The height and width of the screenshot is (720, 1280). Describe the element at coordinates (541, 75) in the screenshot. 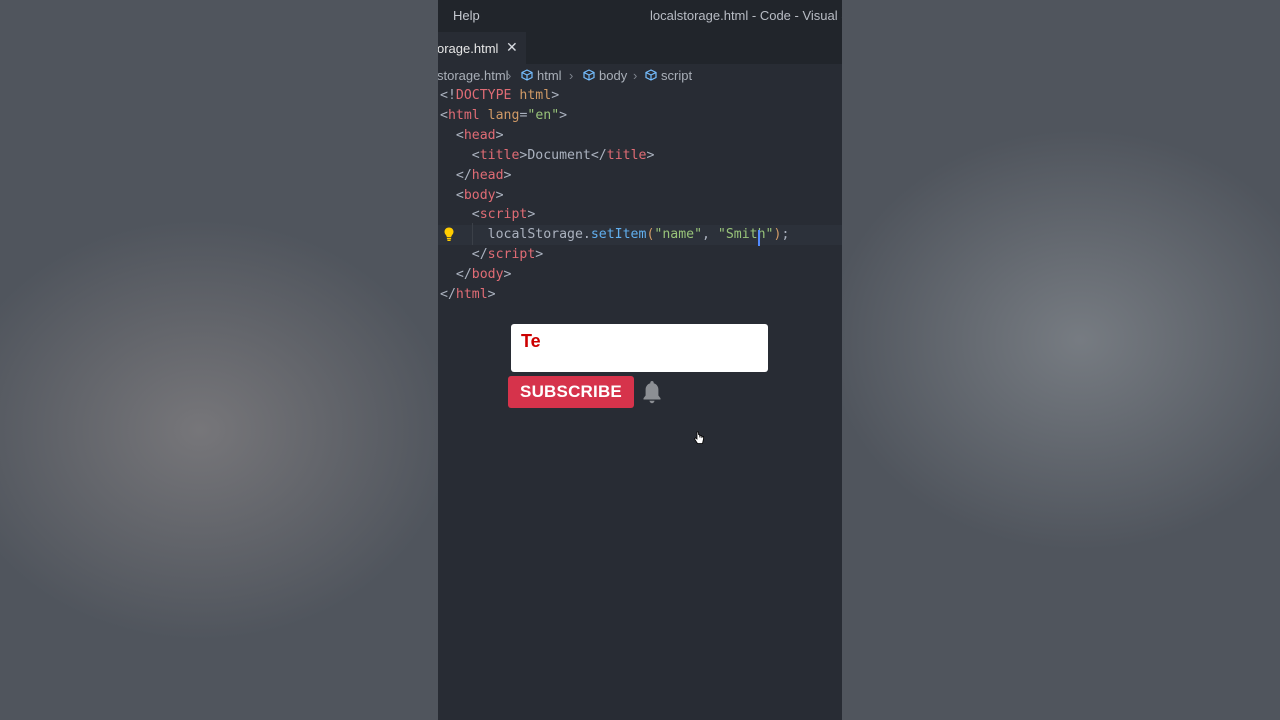

I see `breadcrumb-item-html: html` at that location.